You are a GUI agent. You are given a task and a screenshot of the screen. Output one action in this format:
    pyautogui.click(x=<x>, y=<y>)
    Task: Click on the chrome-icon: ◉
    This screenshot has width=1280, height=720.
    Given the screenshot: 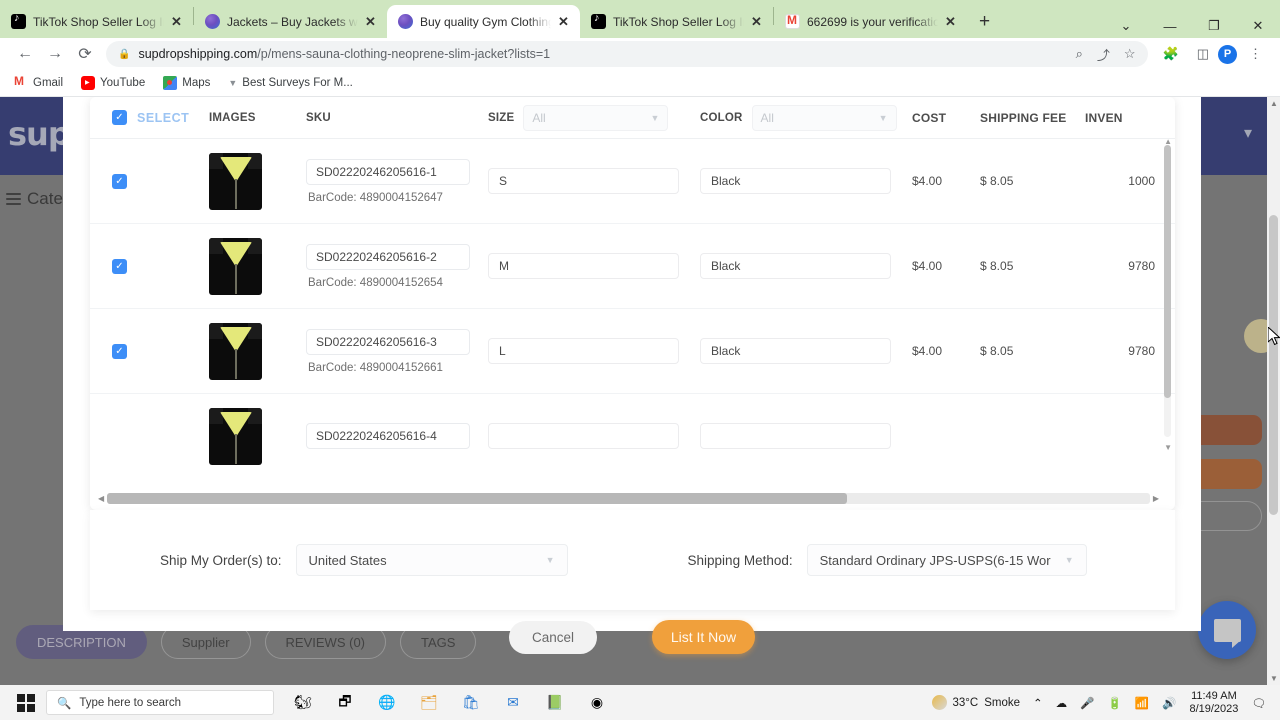 What is the action you would take?
    pyautogui.click(x=597, y=703)
    